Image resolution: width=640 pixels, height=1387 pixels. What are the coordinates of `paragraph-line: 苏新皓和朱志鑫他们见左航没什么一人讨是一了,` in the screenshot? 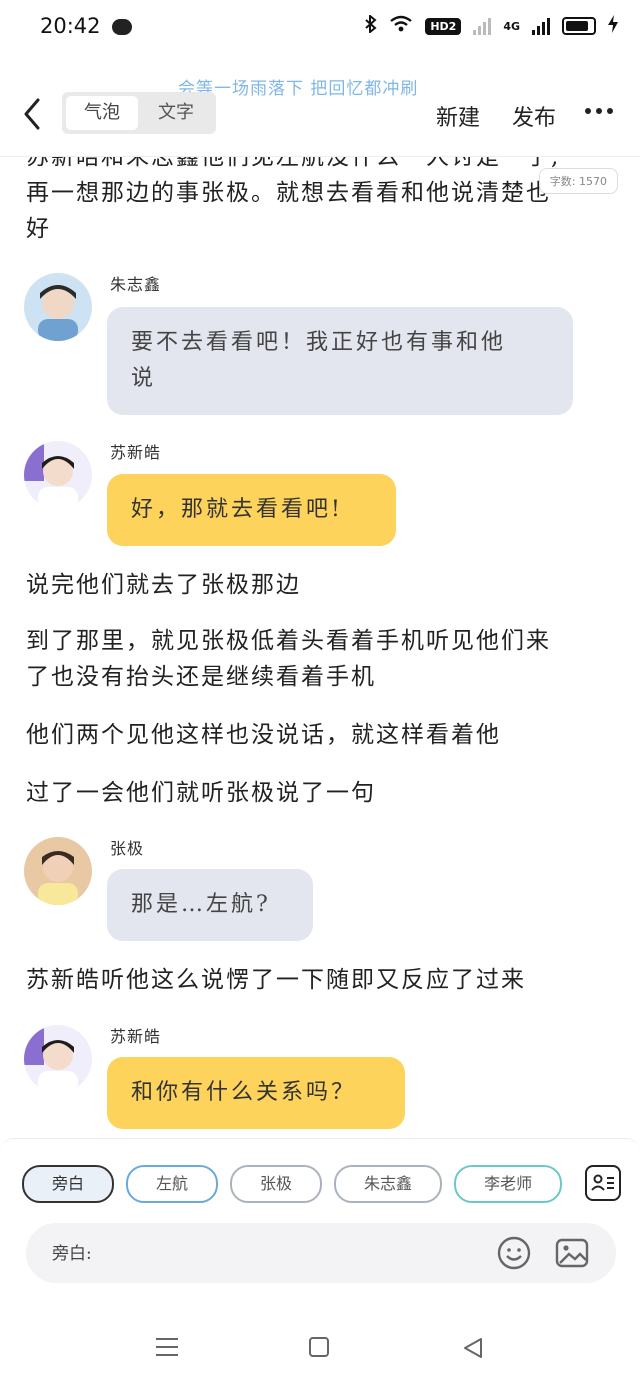 It's located at (293, 163).